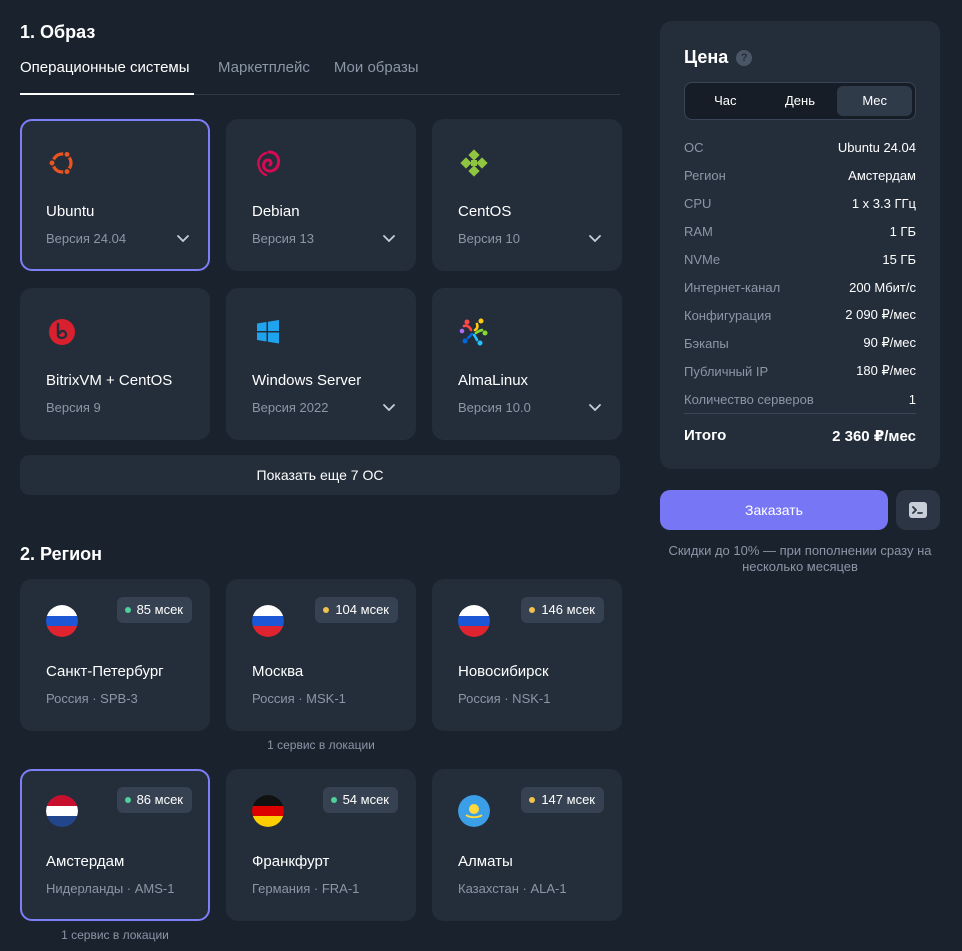 Image resolution: width=962 pixels, height=951 pixels. I want to click on price-title: Цена ?, so click(718, 57).